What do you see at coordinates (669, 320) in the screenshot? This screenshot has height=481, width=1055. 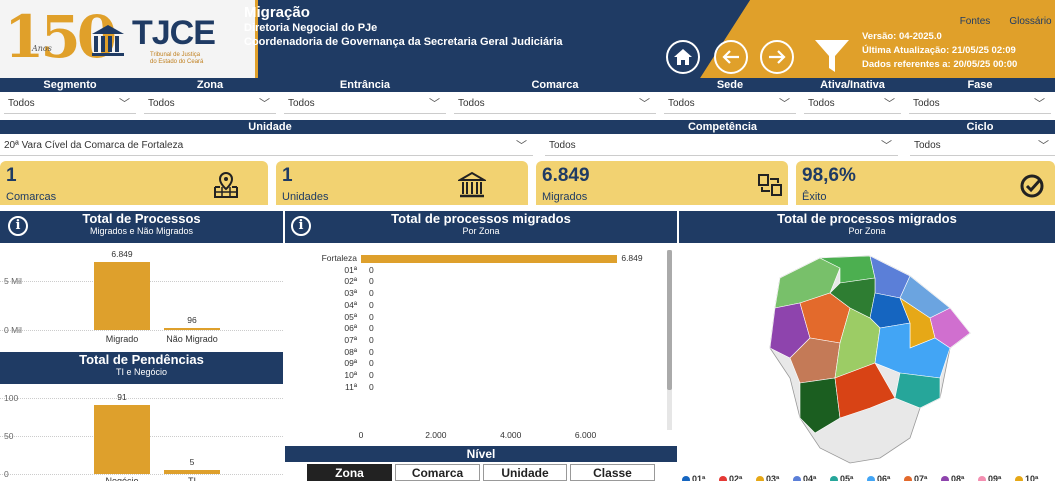 I see `scrollbar-thumb` at bounding box center [669, 320].